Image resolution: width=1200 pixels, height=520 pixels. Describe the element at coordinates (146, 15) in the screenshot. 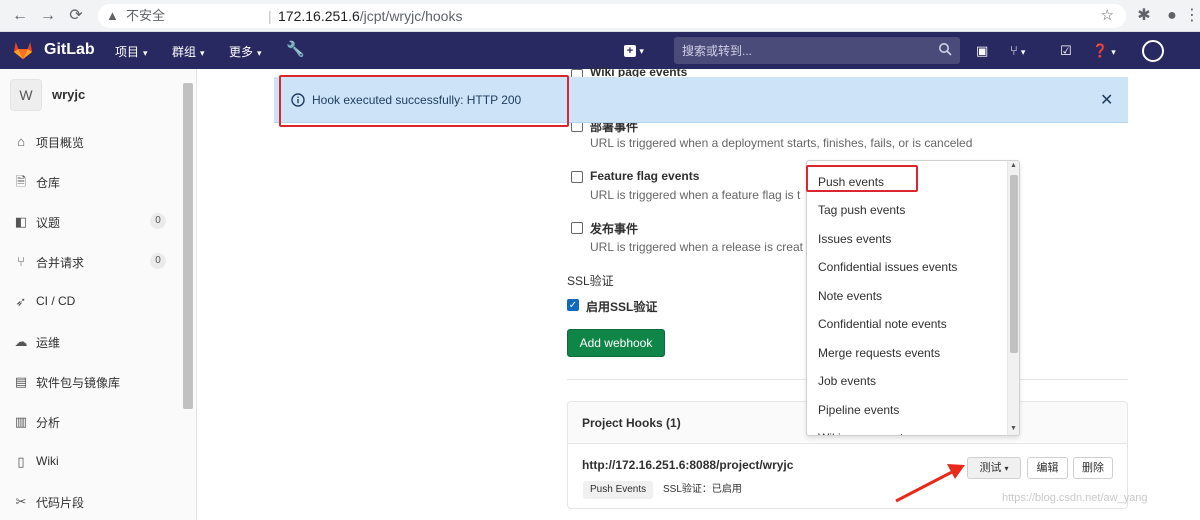

I see `insecure-label: 不安全` at that location.